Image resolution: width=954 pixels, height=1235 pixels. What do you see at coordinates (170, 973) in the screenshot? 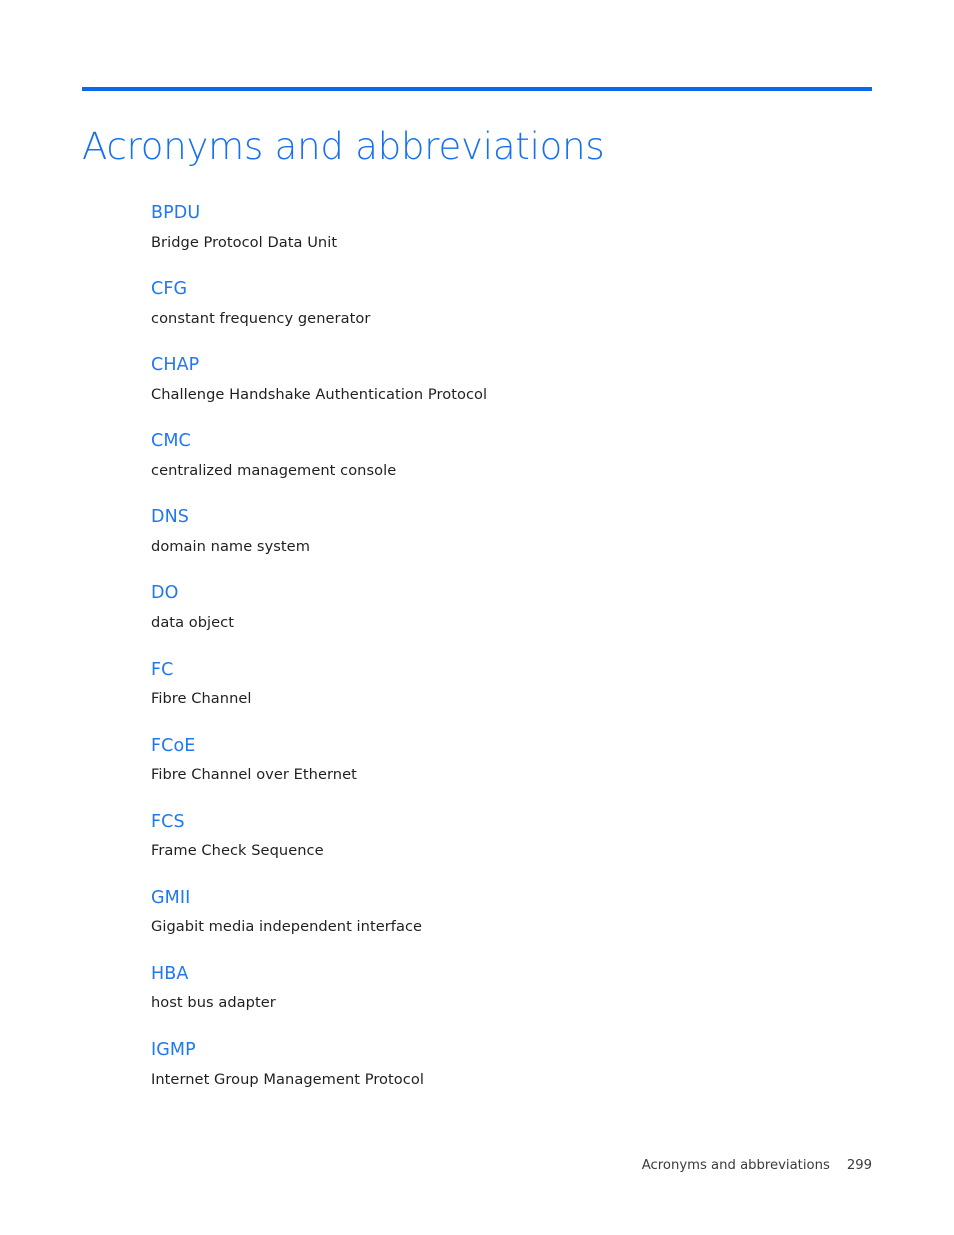
I see `glossary-term: HBA` at bounding box center [170, 973].